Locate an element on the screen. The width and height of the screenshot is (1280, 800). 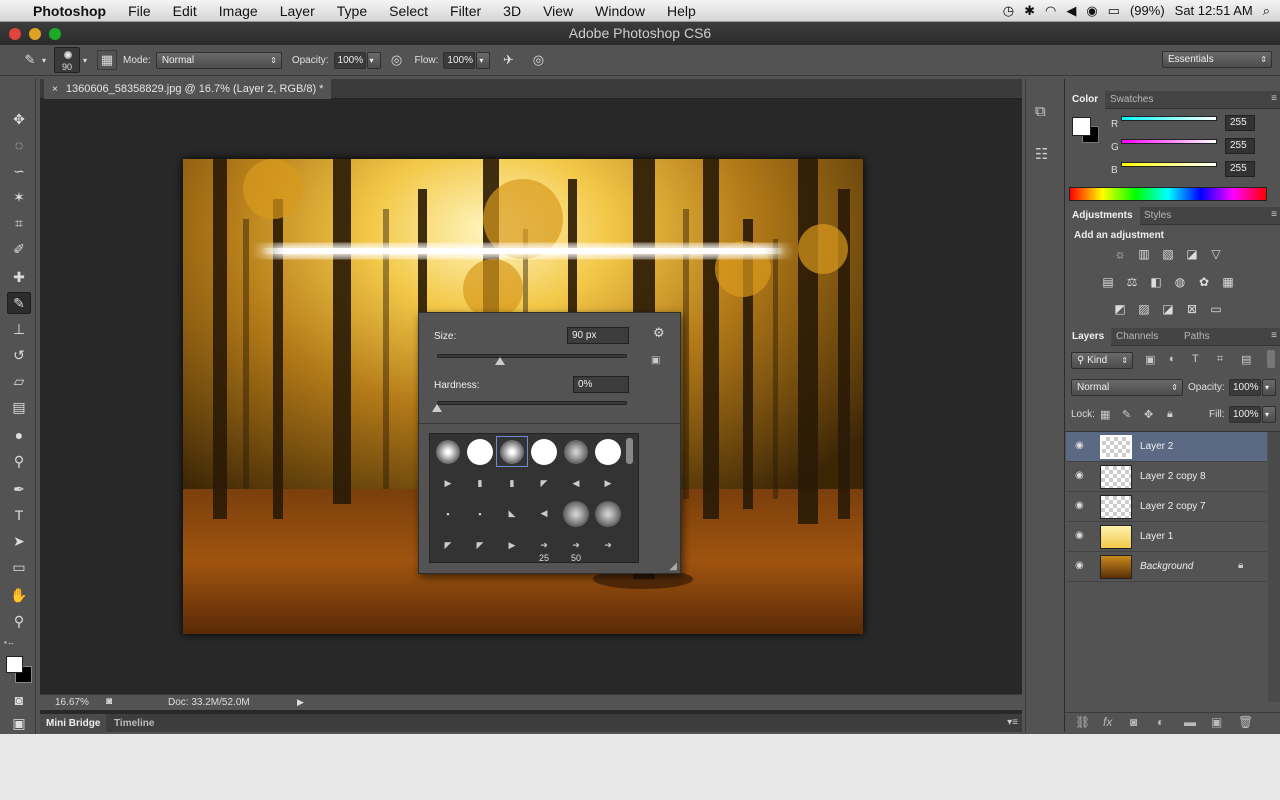
workspace-select: Essentials ⇕ is located at coordinates (1217, 59).